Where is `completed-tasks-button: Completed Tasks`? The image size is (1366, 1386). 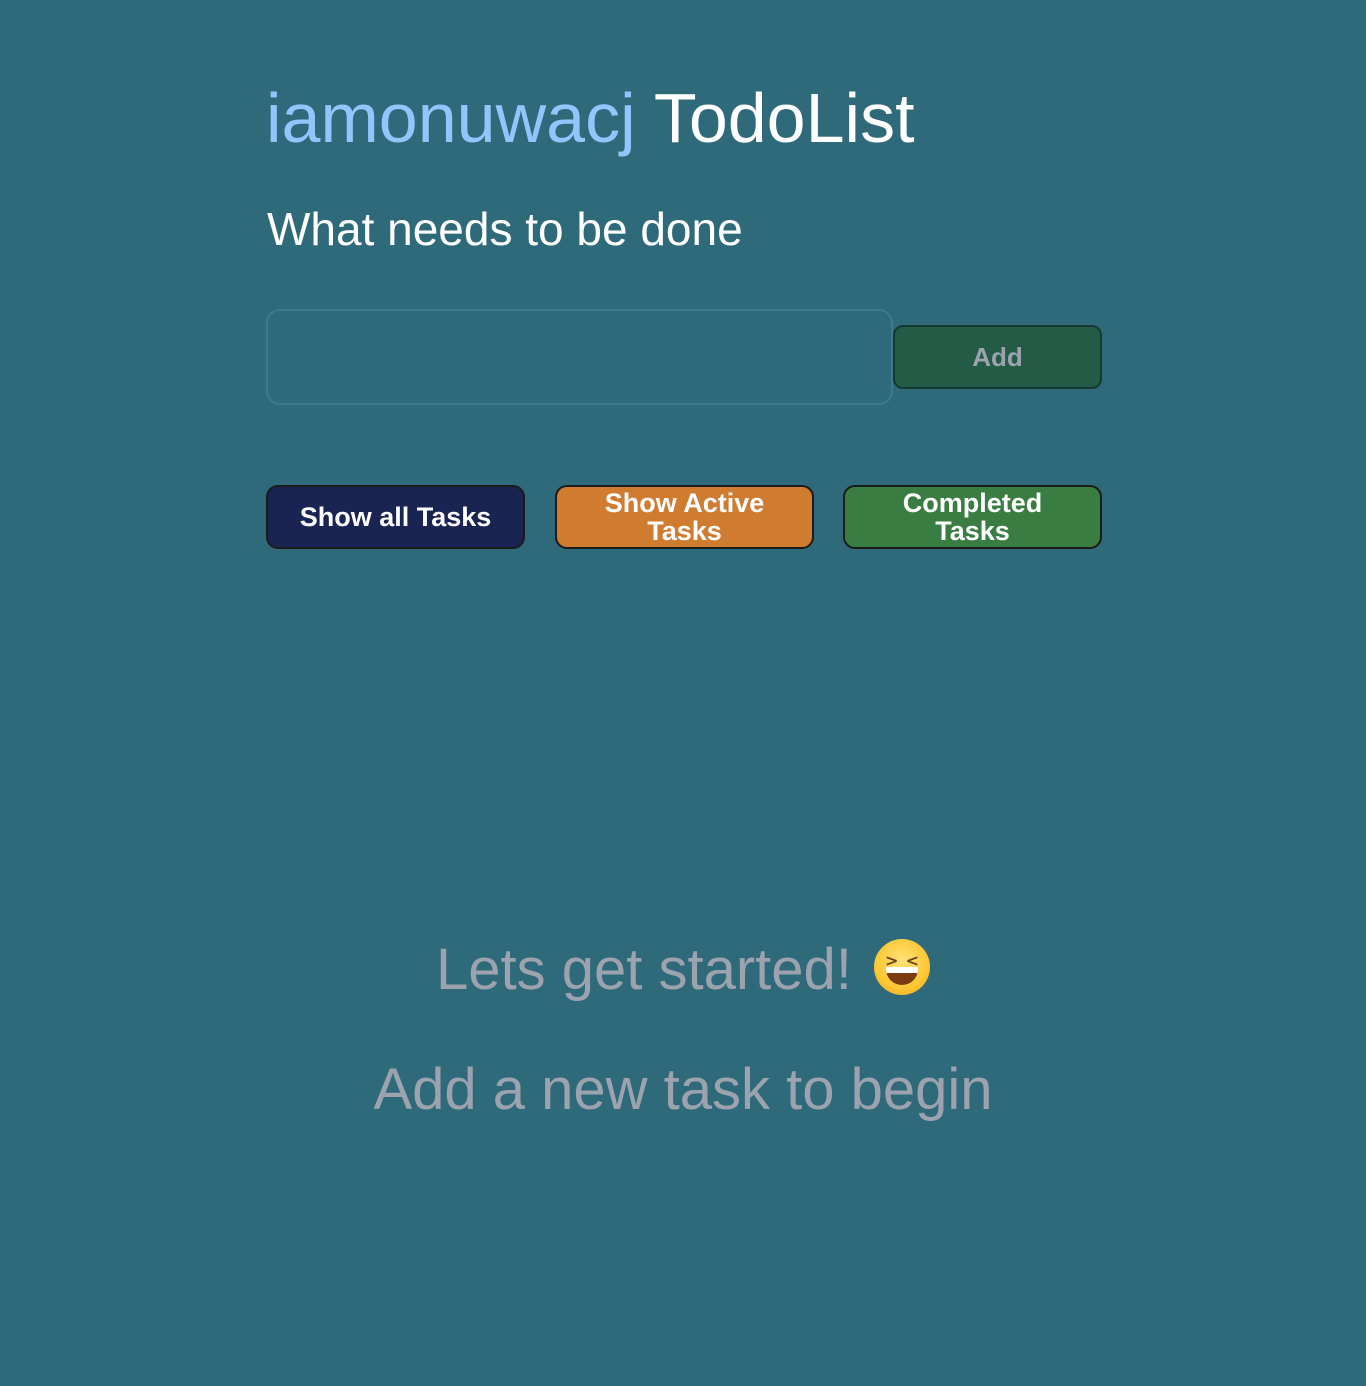 completed-tasks-button: Completed Tasks is located at coordinates (972, 517).